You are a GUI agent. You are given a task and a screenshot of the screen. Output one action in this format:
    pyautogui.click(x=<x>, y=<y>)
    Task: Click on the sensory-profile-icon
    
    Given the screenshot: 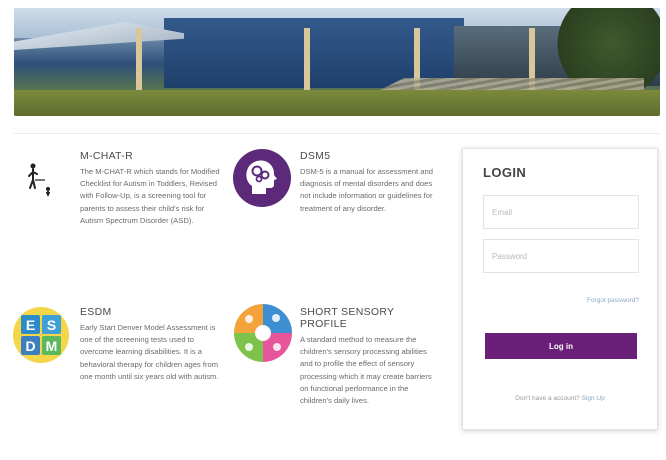 What is the action you would take?
    pyautogui.click(x=263, y=333)
    